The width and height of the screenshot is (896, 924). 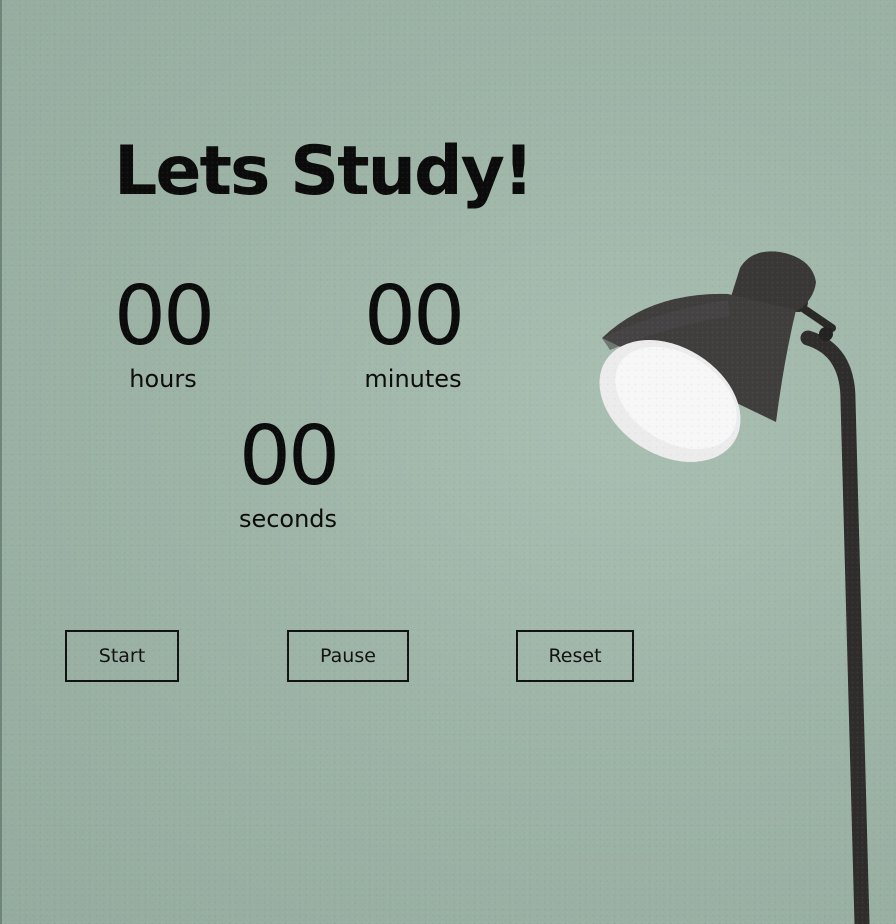 I want to click on page-title: Lets Study!, so click(x=324, y=171).